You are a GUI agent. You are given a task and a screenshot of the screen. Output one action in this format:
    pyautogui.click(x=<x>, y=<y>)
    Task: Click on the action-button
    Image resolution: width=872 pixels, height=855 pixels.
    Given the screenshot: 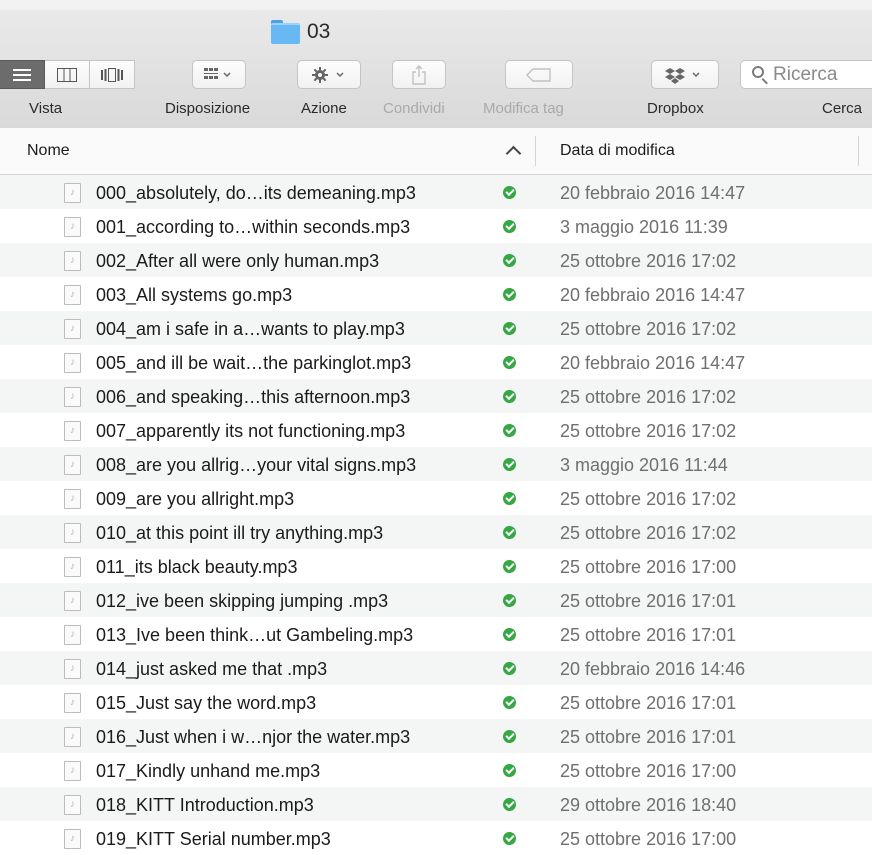 What is the action you would take?
    pyautogui.click(x=329, y=74)
    